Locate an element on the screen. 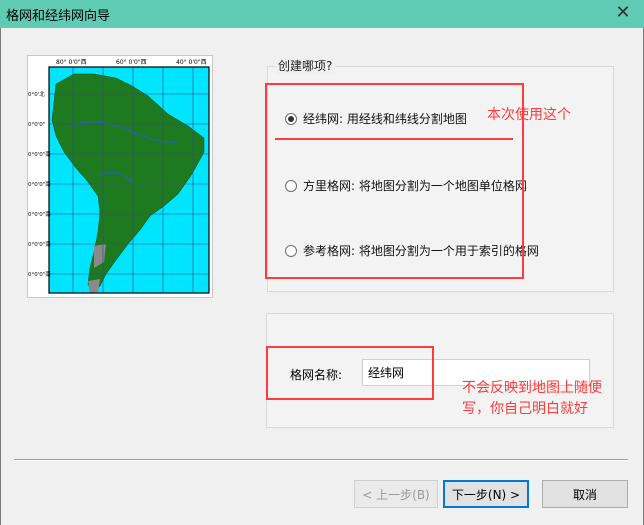 The width and height of the screenshot is (644, 525). cancel-button: 取消 is located at coordinates (585, 494).